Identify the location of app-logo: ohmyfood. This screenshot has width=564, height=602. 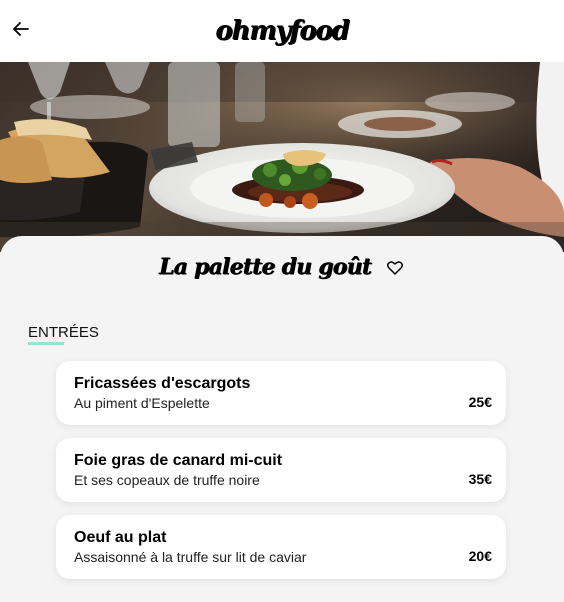
(282, 31).